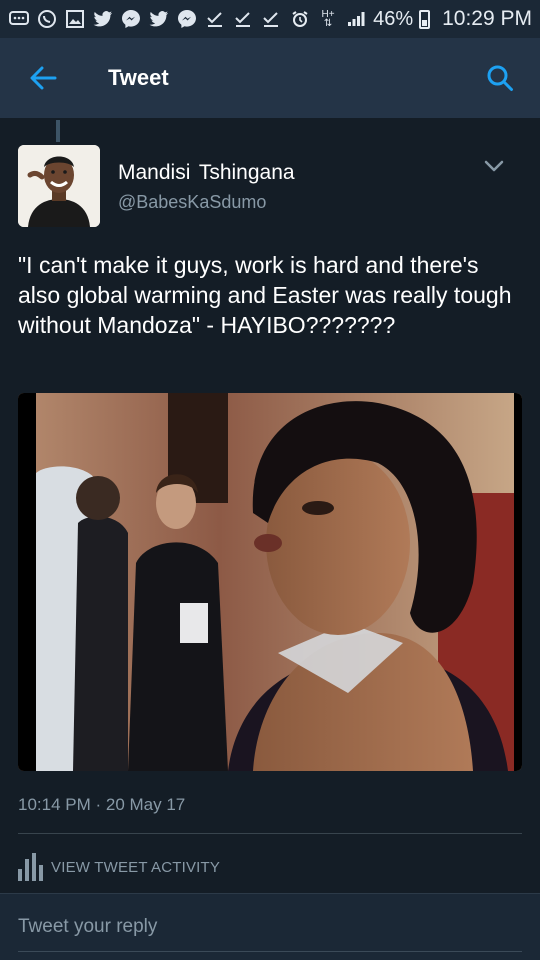 Image resolution: width=540 pixels, height=960 pixels. Describe the element at coordinates (393, 18) in the screenshot. I see `battery-percent: 46%` at that location.